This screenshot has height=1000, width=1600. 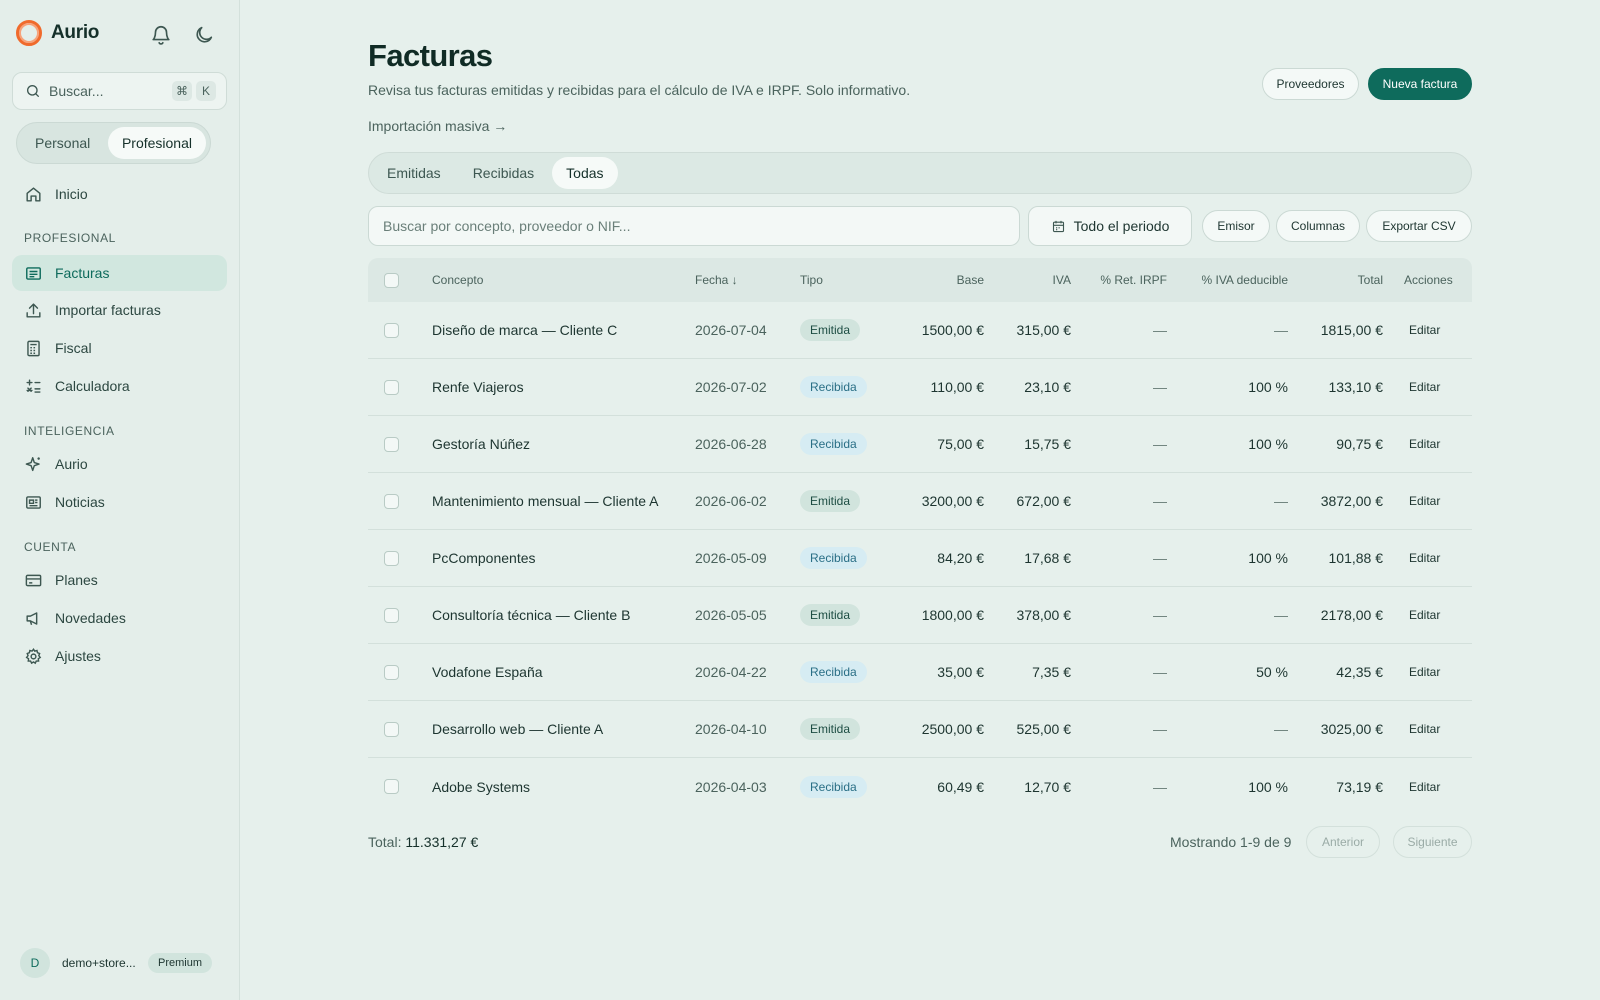 What do you see at coordinates (57, 33) in the screenshot?
I see `brand: Aurio` at bounding box center [57, 33].